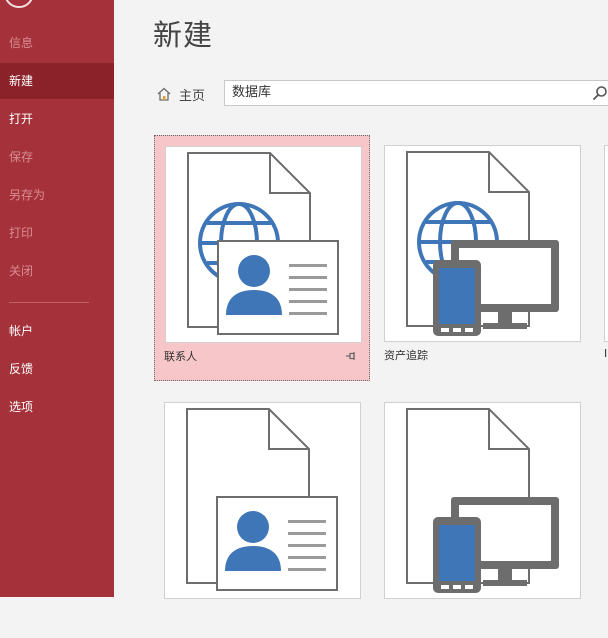  Describe the element at coordinates (57, 407) in the screenshot. I see `sidebar-item-options: 选项` at that location.